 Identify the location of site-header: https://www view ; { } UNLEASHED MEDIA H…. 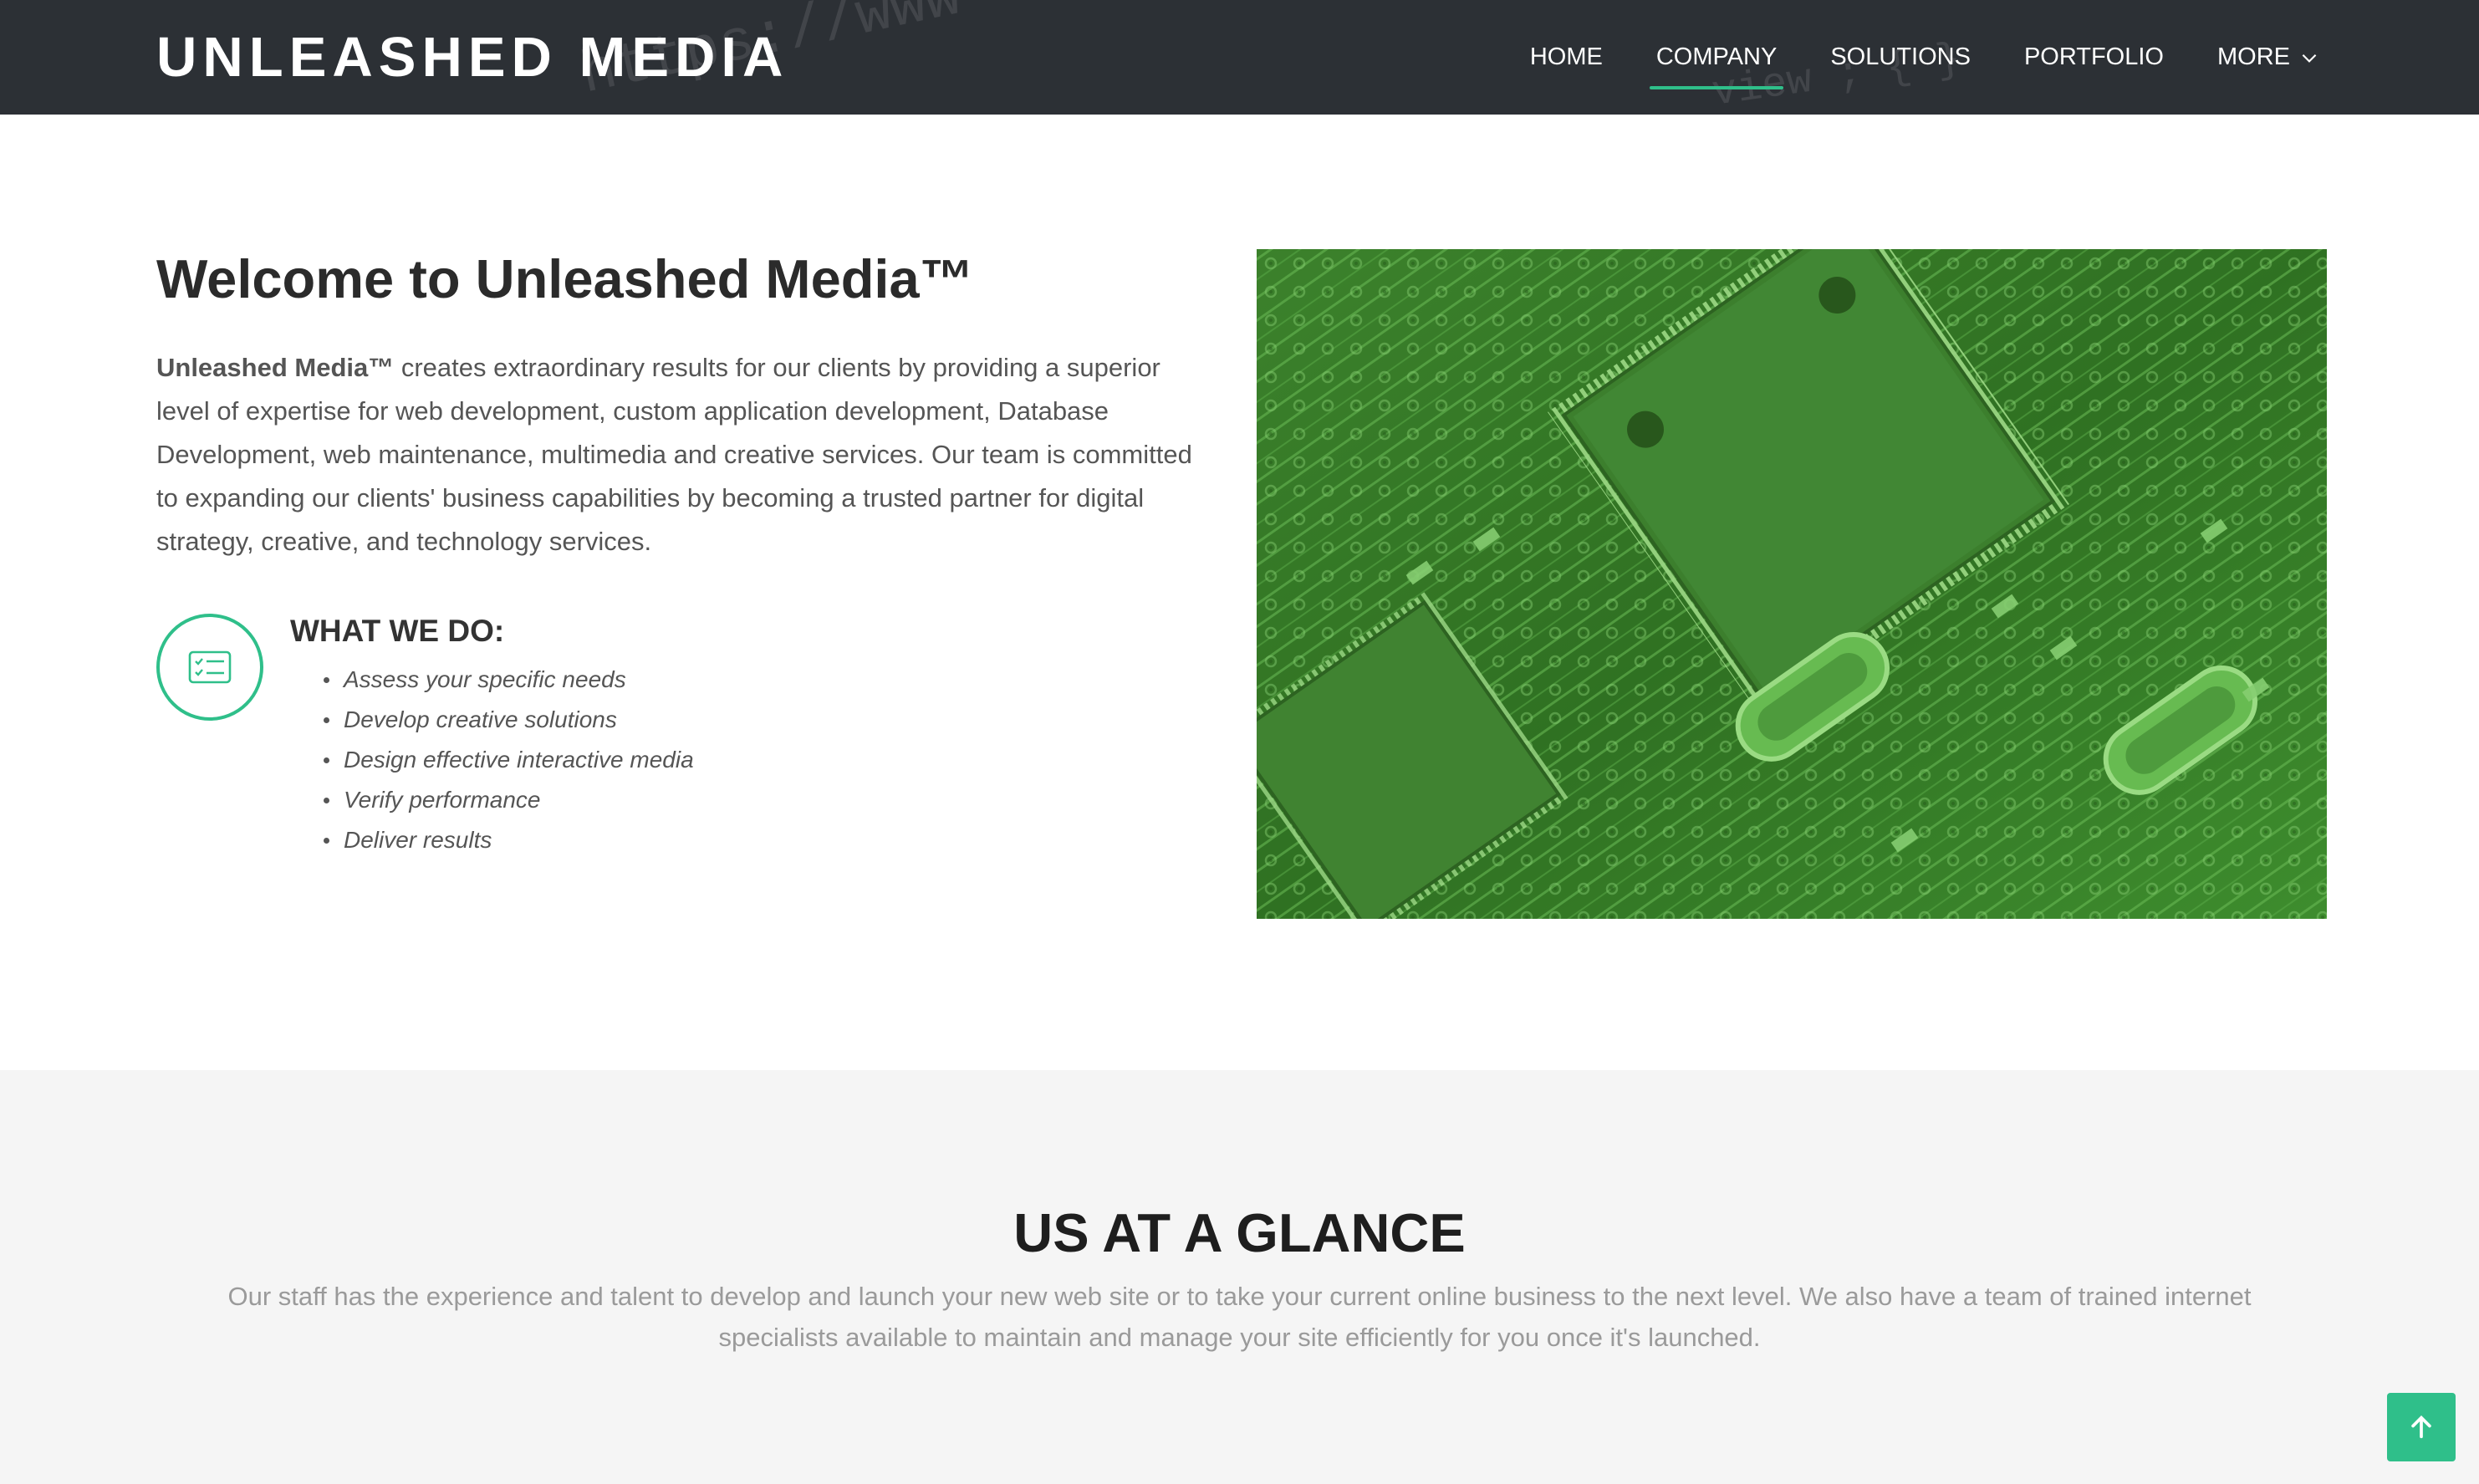
(1239, 57).